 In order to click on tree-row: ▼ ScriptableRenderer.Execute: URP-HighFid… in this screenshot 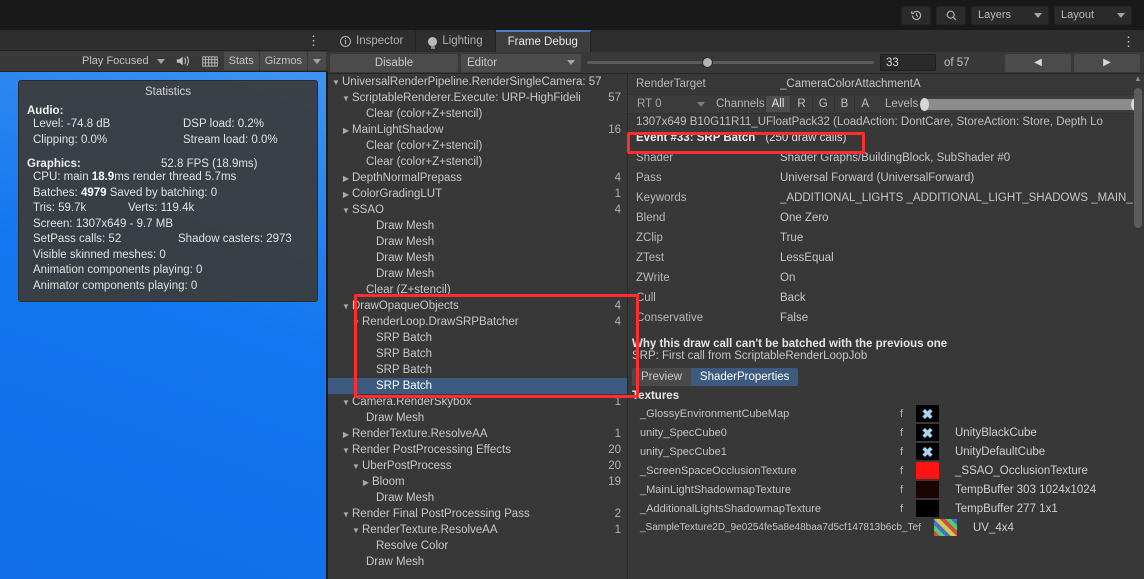, I will do `click(477, 98)`.